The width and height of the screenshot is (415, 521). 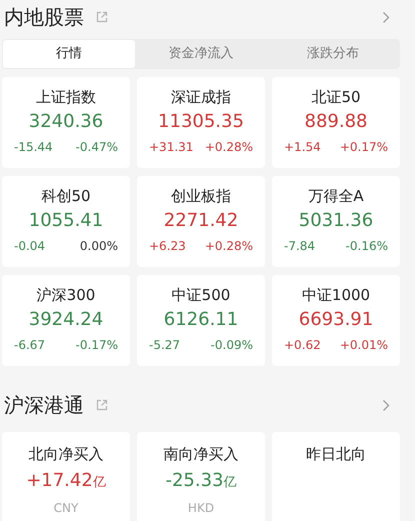 What do you see at coordinates (302, 345) in the screenshot?
I see `change-value: +0.62` at bounding box center [302, 345].